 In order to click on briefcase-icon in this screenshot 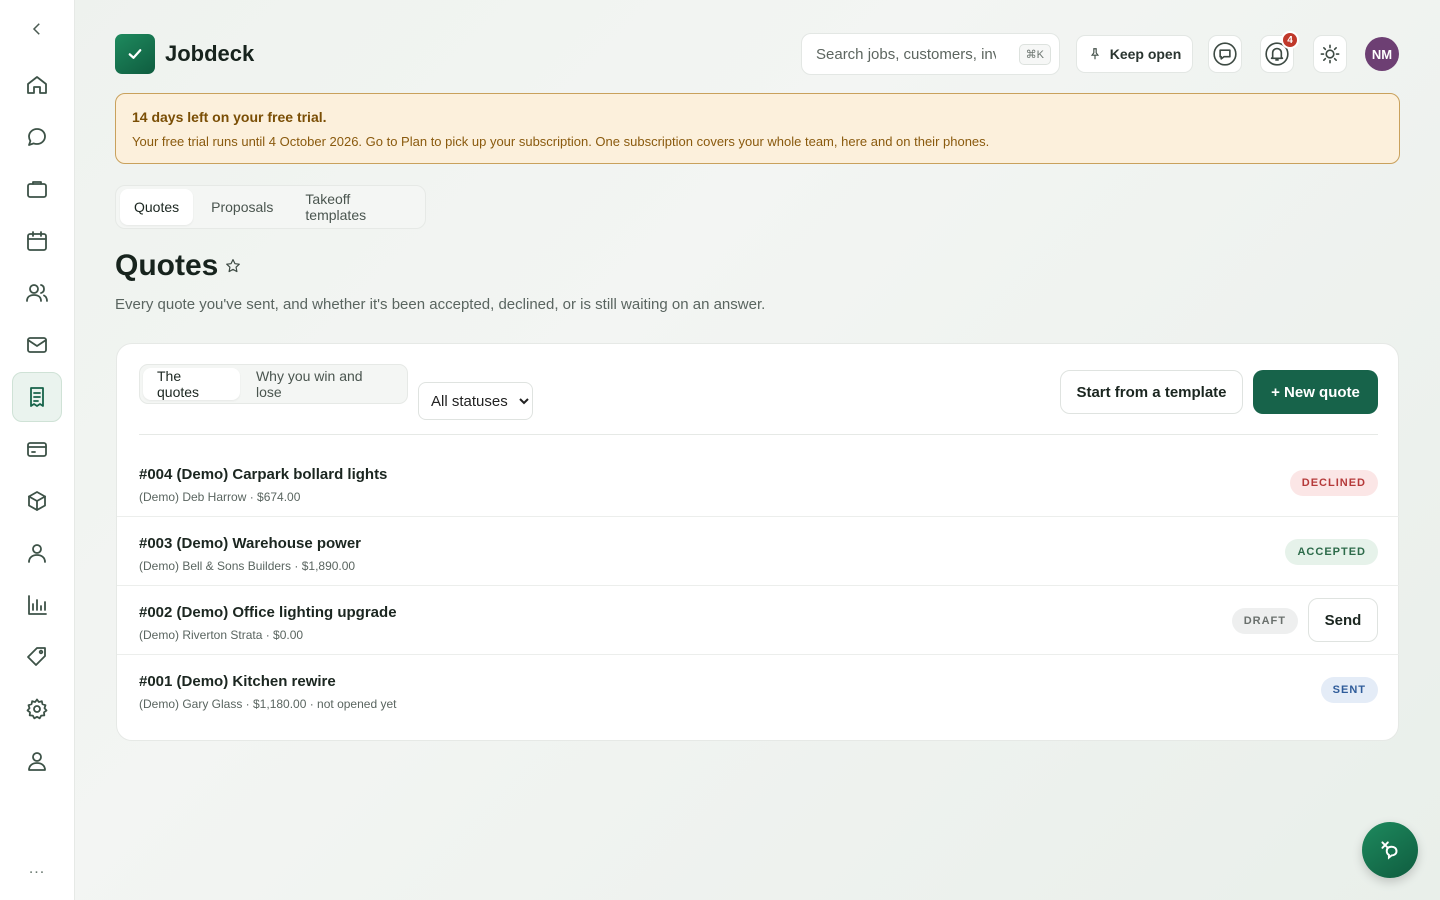, I will do `click(37, 189)`.